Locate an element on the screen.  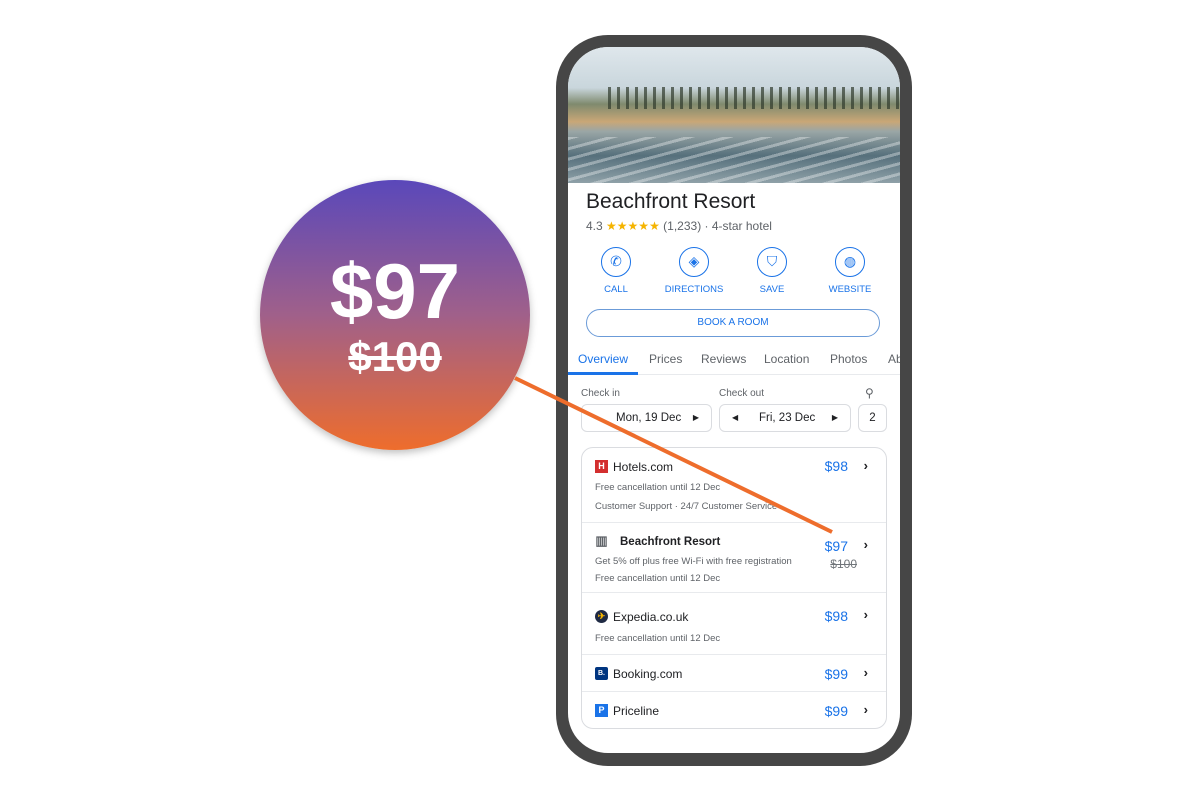
callout-pointer is located at coordinates (673, 455).